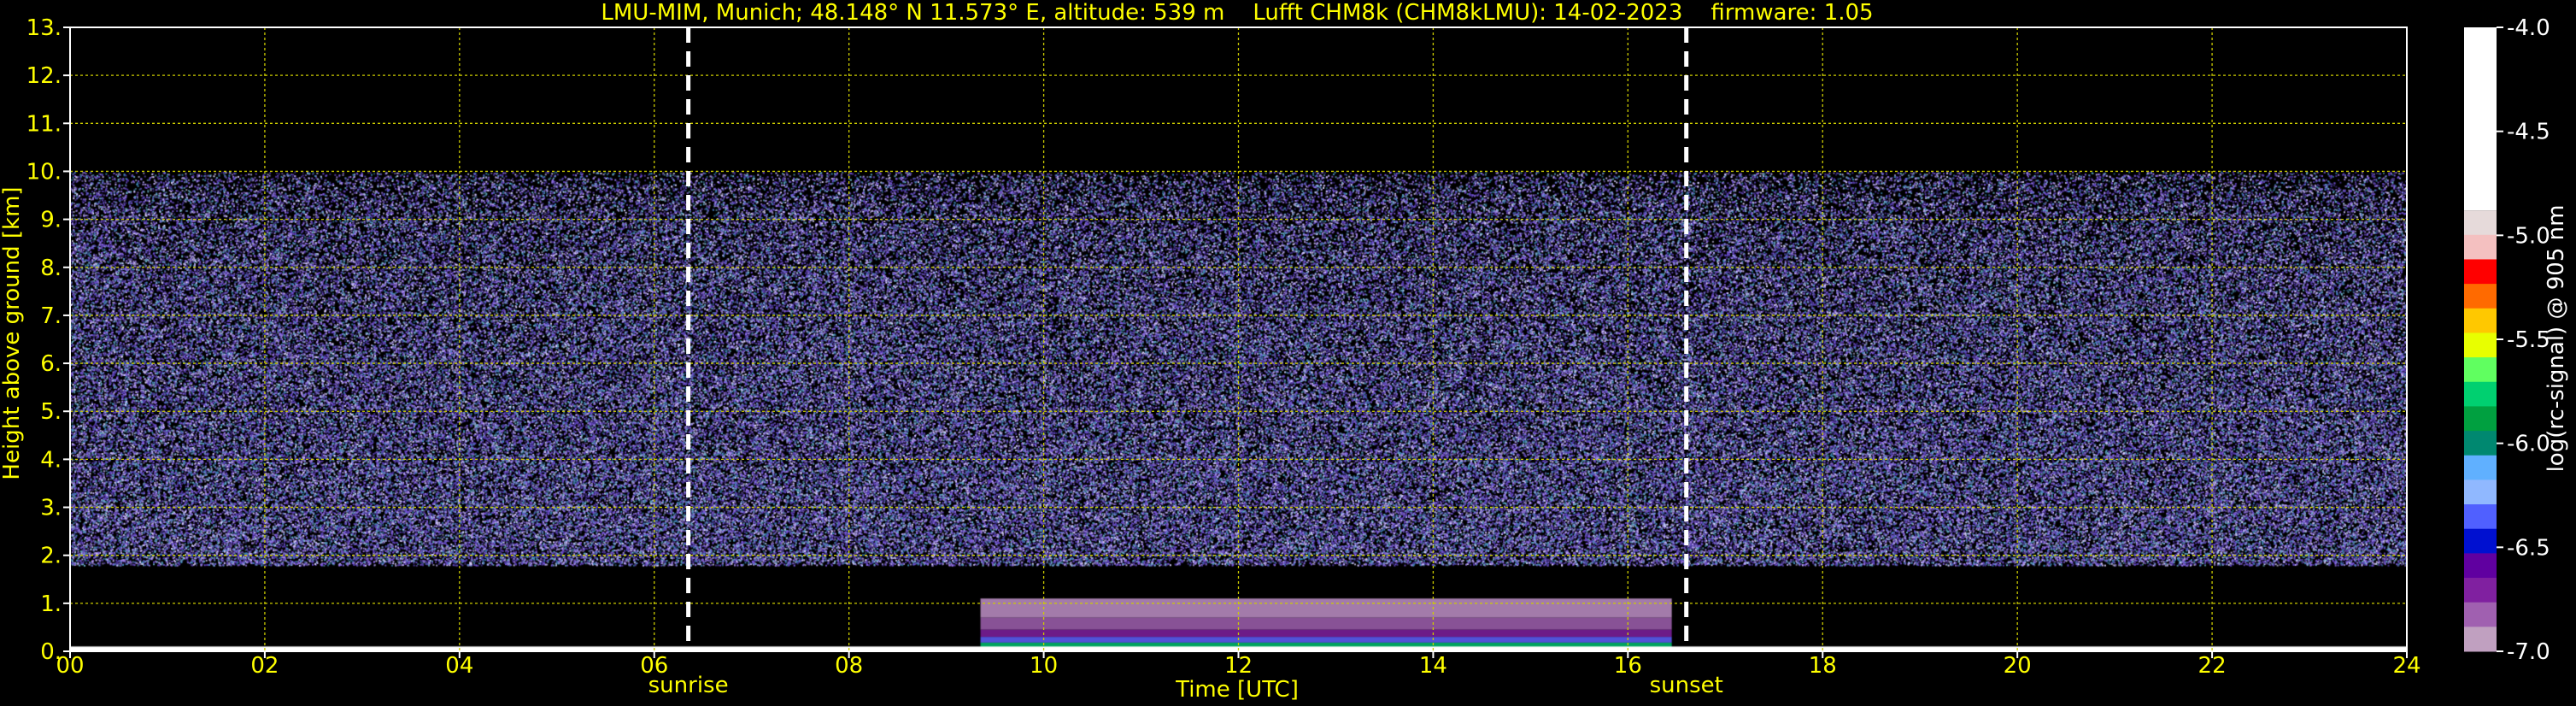 The image size is (2576, 706). What do you see at coordinates (44, 76) in the screenshot?
I see `y-tick-label: 12.` at bounding box center [44, 76].